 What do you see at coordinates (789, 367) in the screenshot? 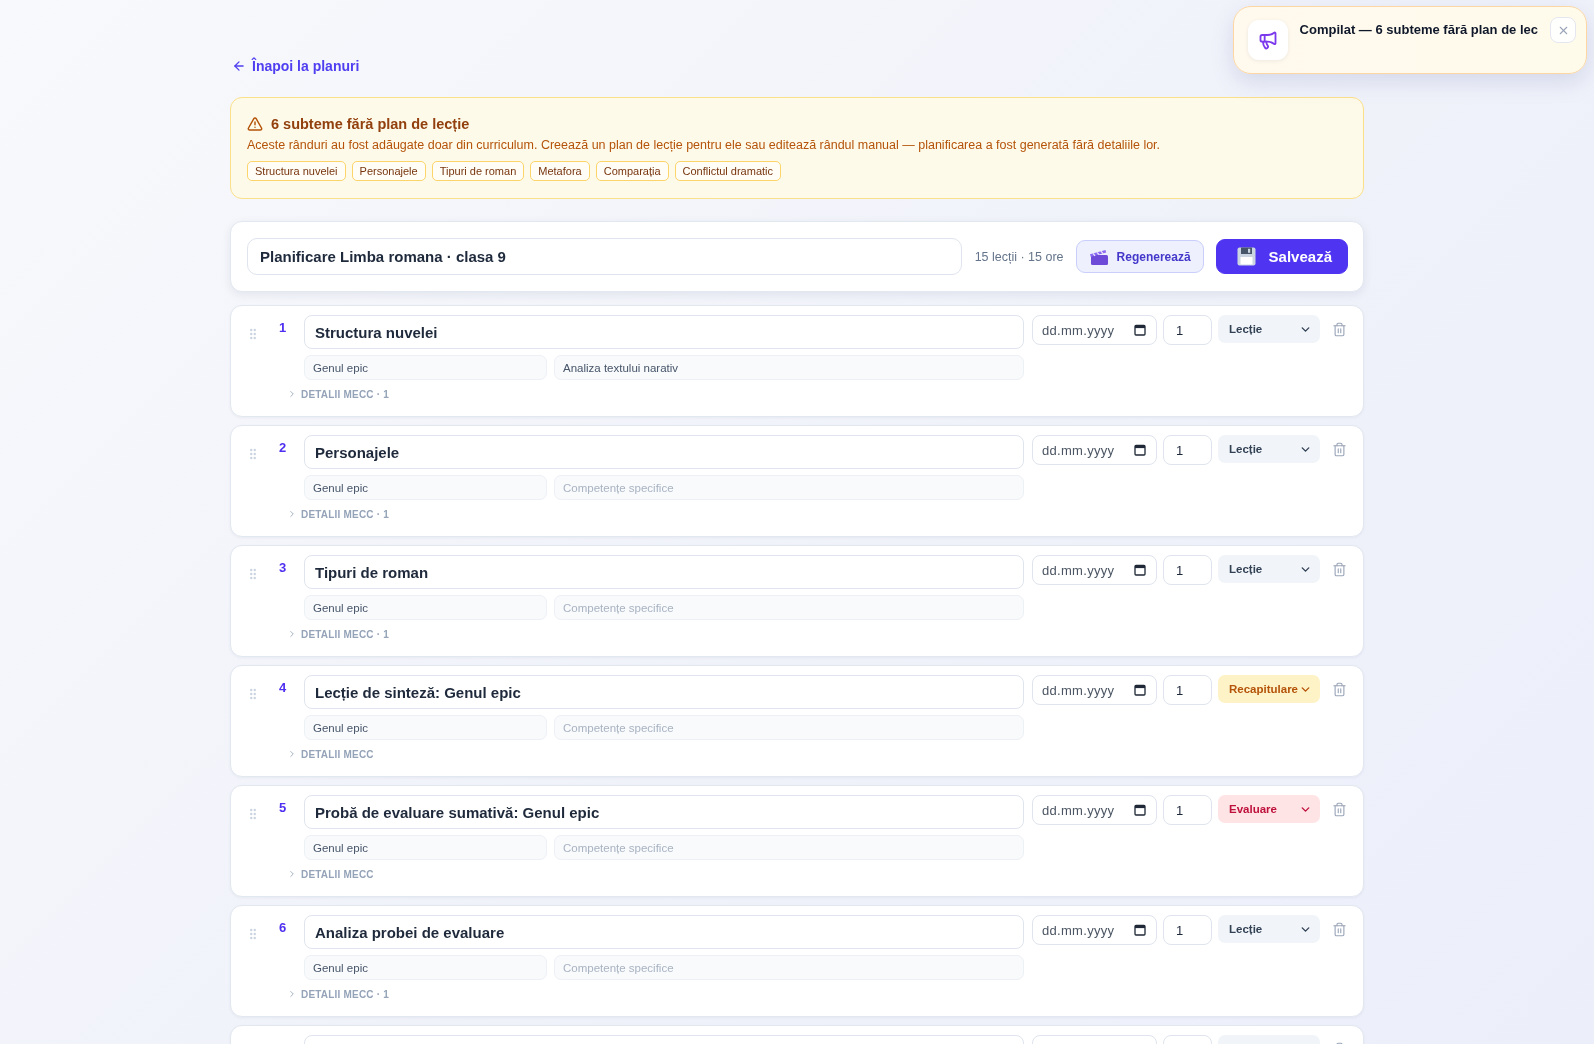
I see `competences-input: Analiza textului narativ` at bounding box center [789, 367].